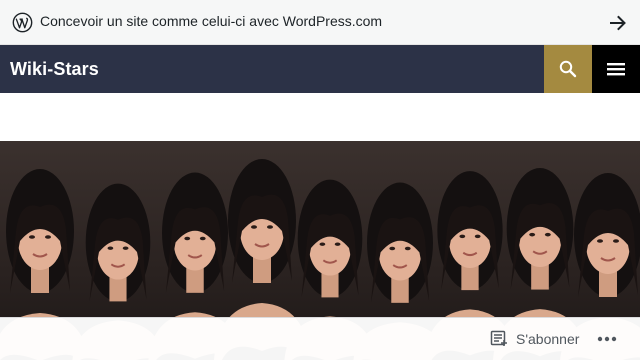  What do you see at coordinates (320, 69) in the screenshot?
I see `site-header: Wiki-Stars` at bounding box center [320, 69].